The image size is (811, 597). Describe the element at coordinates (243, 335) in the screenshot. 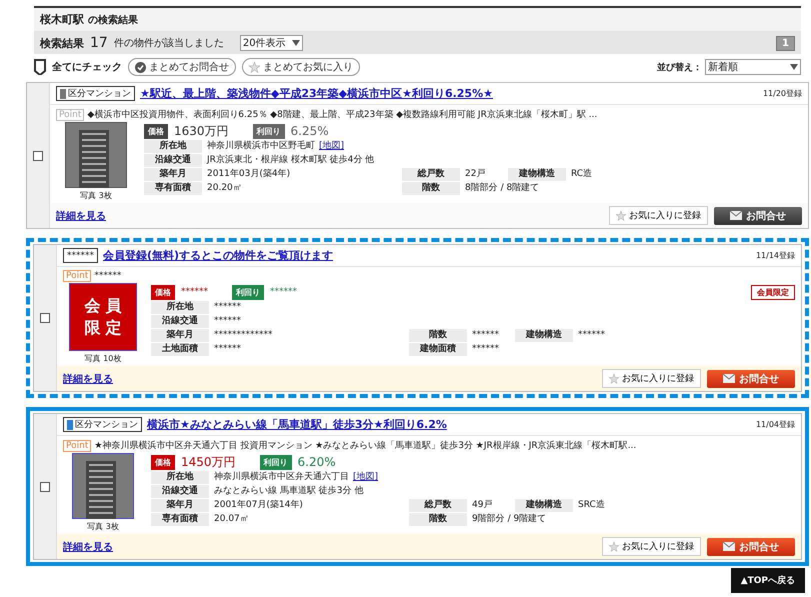

I see `spec-value: *************` at that location.